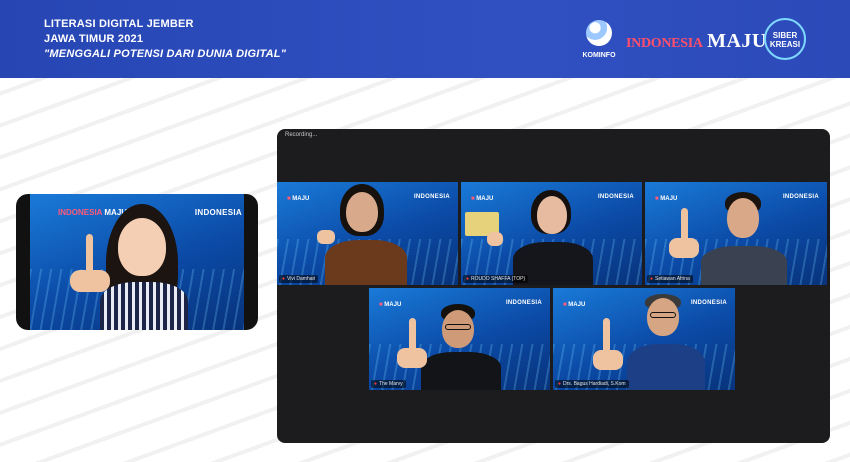 The image size is (850, 462). I want to click on participant-name-tag: ● Vivi Damhari, so click(299, 279).